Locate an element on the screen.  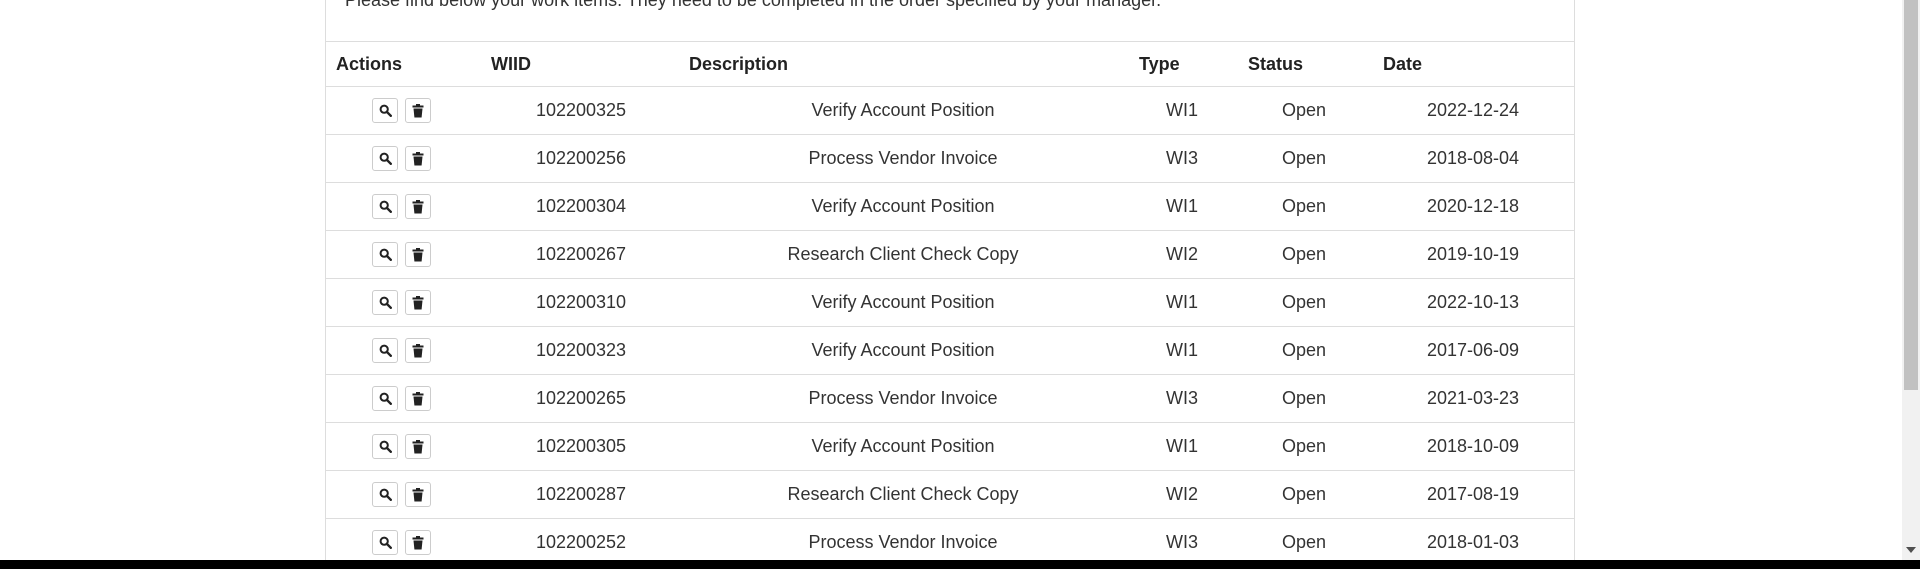
bottom-edge is located at coordinates (960, 564).